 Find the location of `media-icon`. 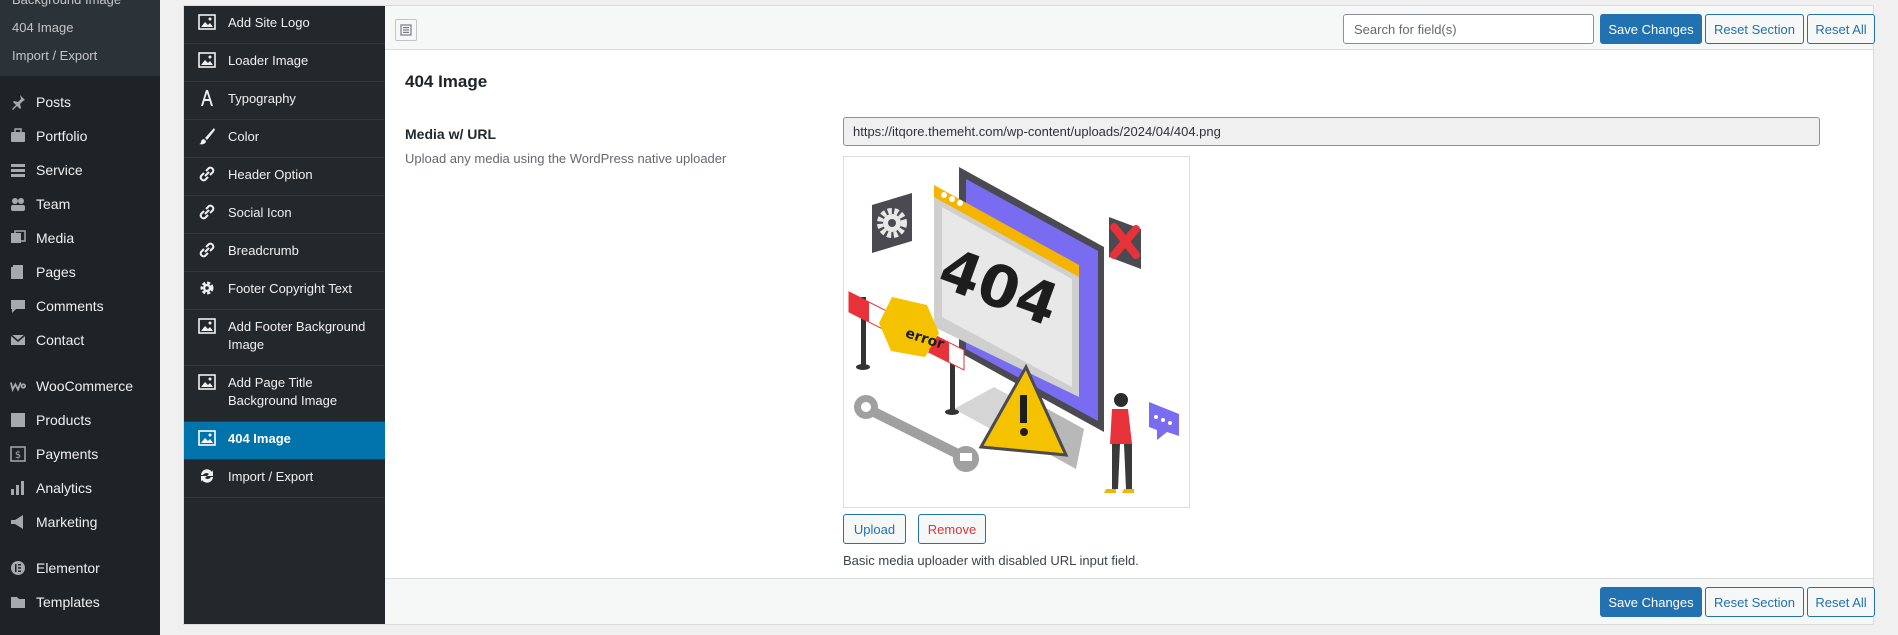

media-icon is located at coordinates (18, 238).